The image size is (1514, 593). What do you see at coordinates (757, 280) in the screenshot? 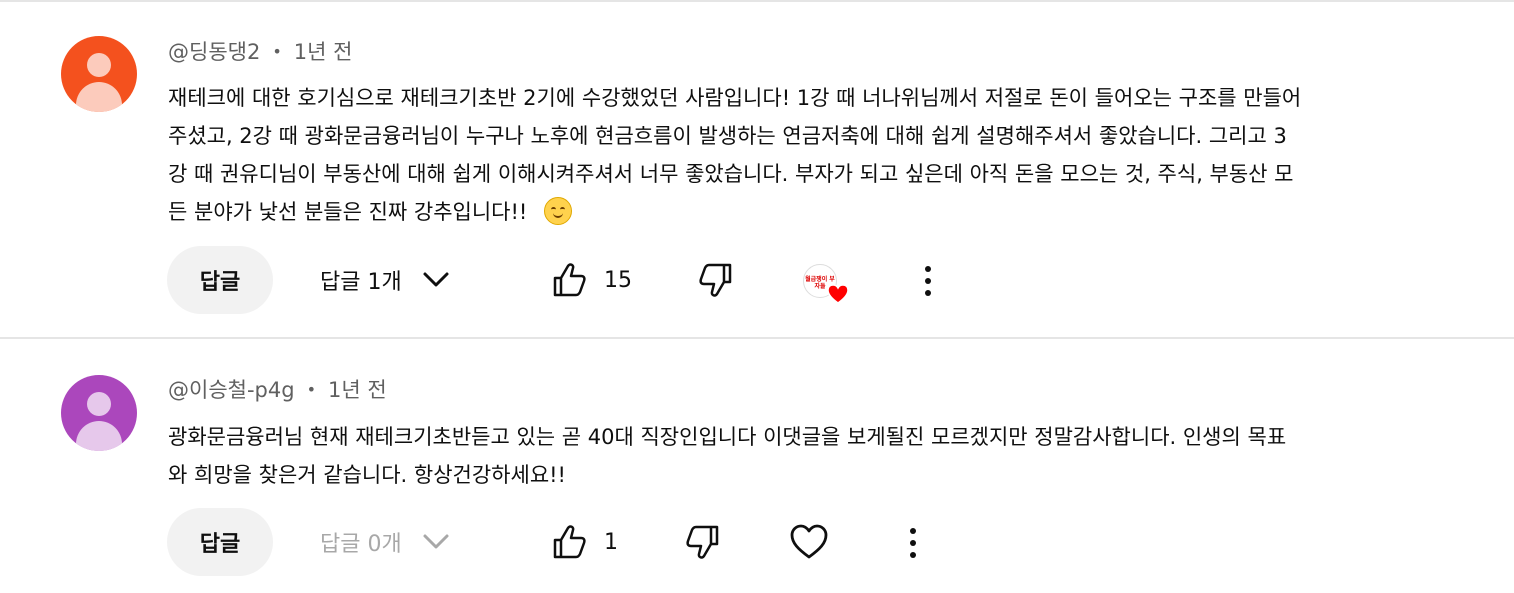
I see `comment-actions: 답글 답글 1개 15 월급쟁이 부자들` at bounding box center [757, 280].